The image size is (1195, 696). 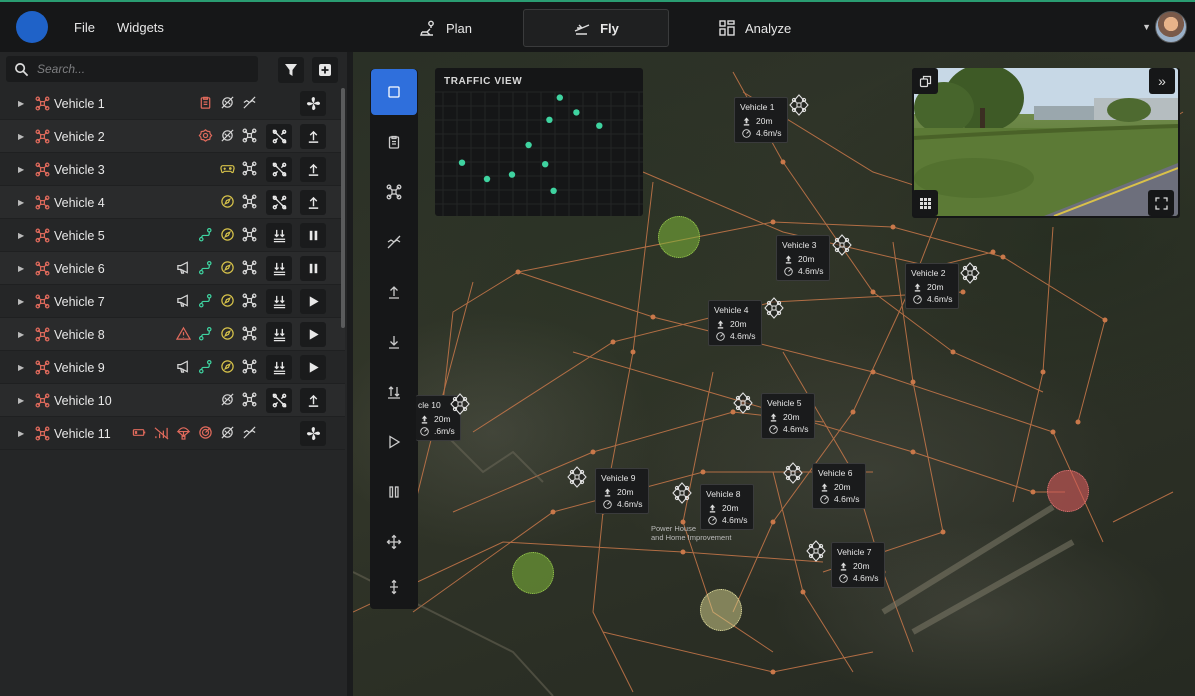 What do you see at coordinates (291, 70) in the screenshot?
I see `filter-button` at bounding box center [291, 70].